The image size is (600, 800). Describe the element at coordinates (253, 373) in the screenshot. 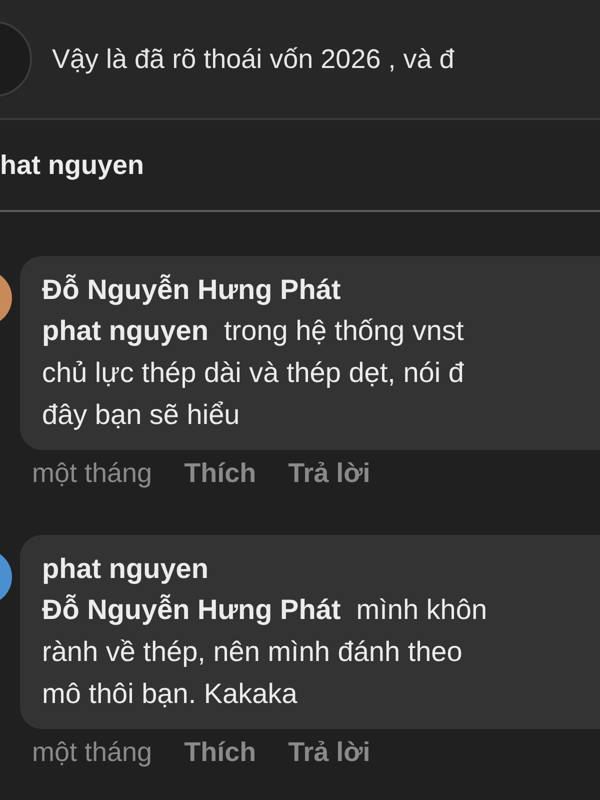

I see `comment-text: phat nguyen trong hệ thống vnst chủ lực thép dài và thép dẹt, nói đ đây bạn sẽ hiểu` at that location.